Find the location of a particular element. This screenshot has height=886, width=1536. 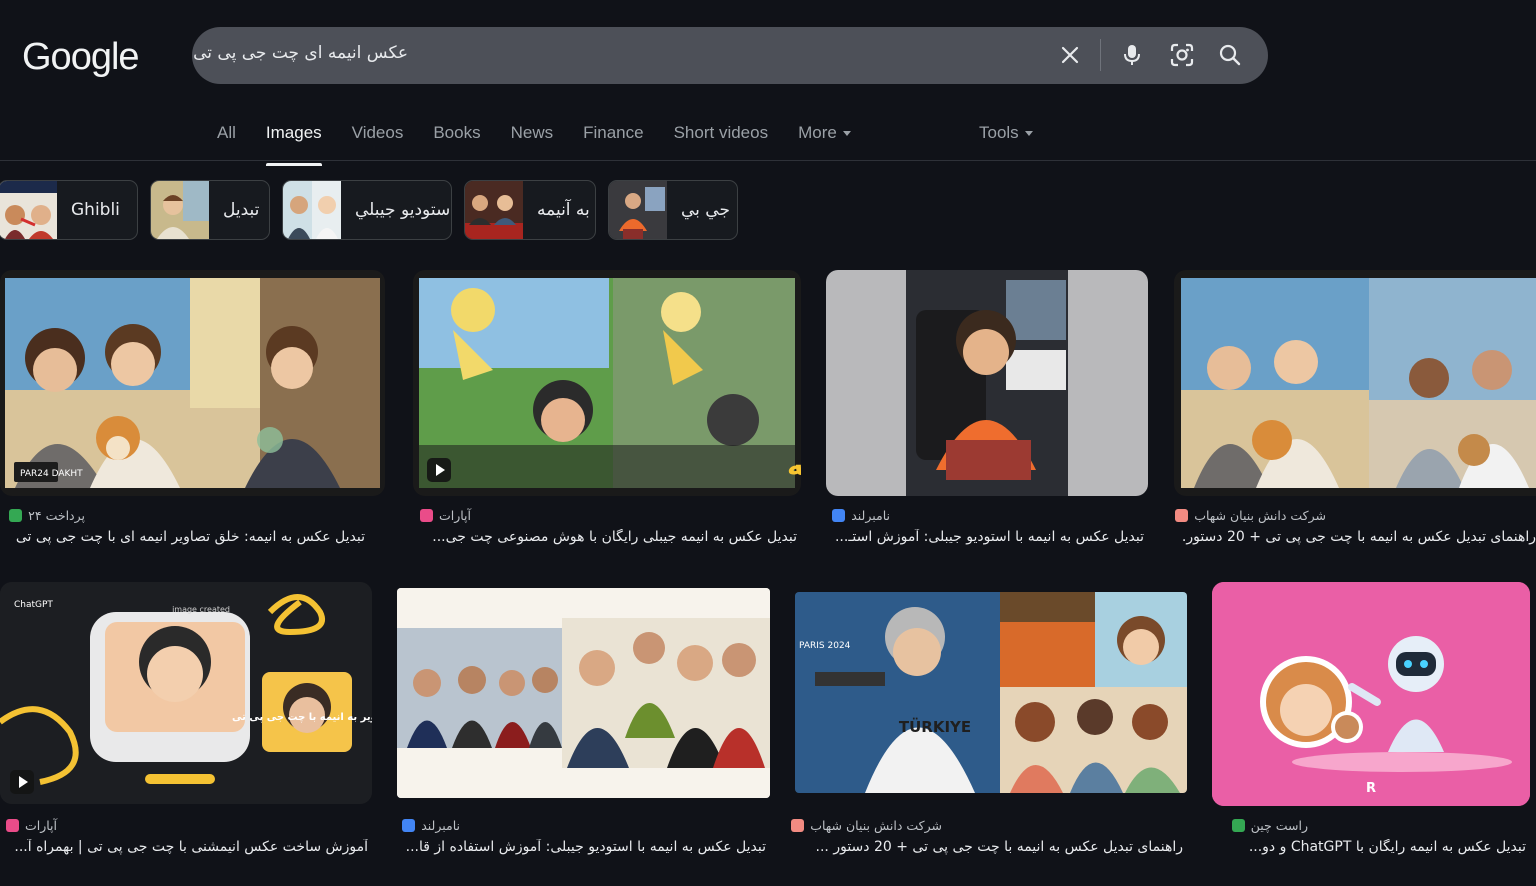

tab-images: Images is located at coordinates (294, 142).